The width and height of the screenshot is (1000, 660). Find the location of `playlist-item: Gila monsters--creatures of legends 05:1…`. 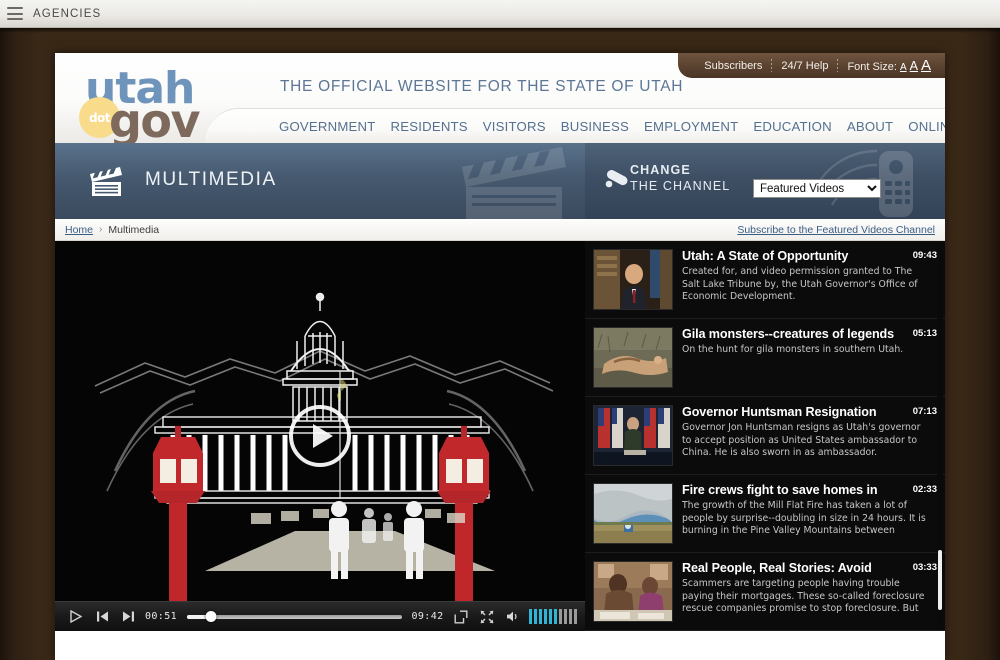

playlist-item: Gila monsters--creatures of legends 05:1… is located at coordinates (765, 358).